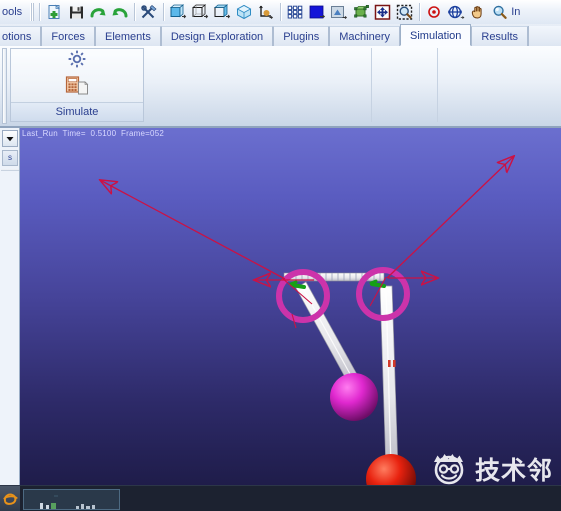 The width and height of the screenshot is (561, 511). I want to click on task-window-thumbnail, so click(67, 502).